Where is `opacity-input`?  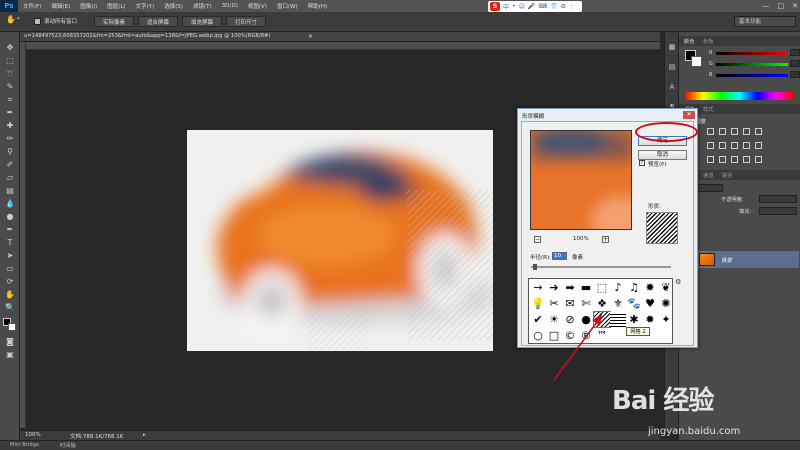
opacity-input is located at coordinates (778, 199).